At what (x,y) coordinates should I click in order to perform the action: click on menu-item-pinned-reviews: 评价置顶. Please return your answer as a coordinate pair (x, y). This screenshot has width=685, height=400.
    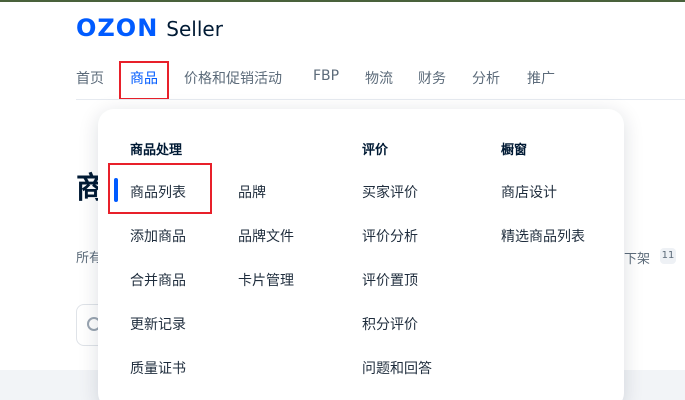
    Looking at the image, I should click on (390, 280).